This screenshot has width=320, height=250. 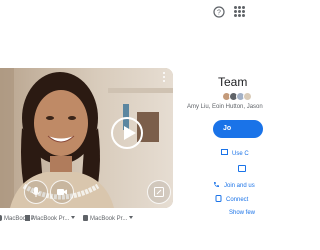 I want to click on other-join-options: Use C Join and us Connect Show few, so click(x=230, y=191).